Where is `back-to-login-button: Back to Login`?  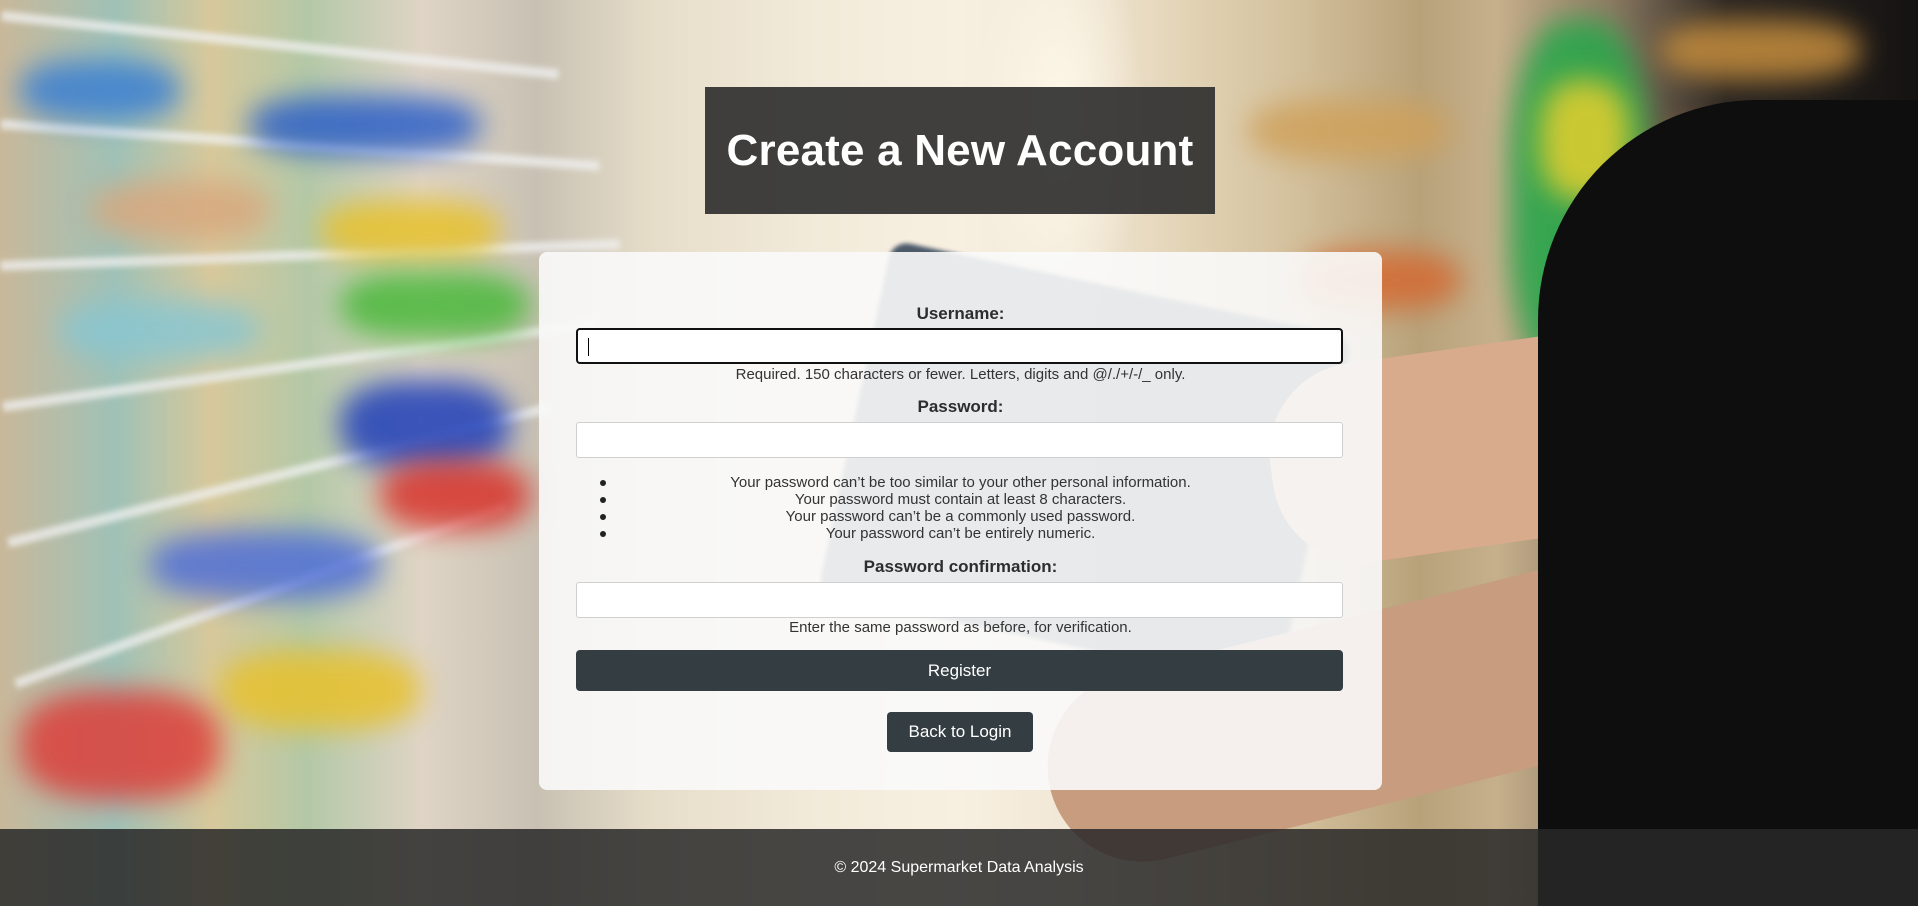 back-to-login-button: Back to Login is located at coordinates (960, 732).